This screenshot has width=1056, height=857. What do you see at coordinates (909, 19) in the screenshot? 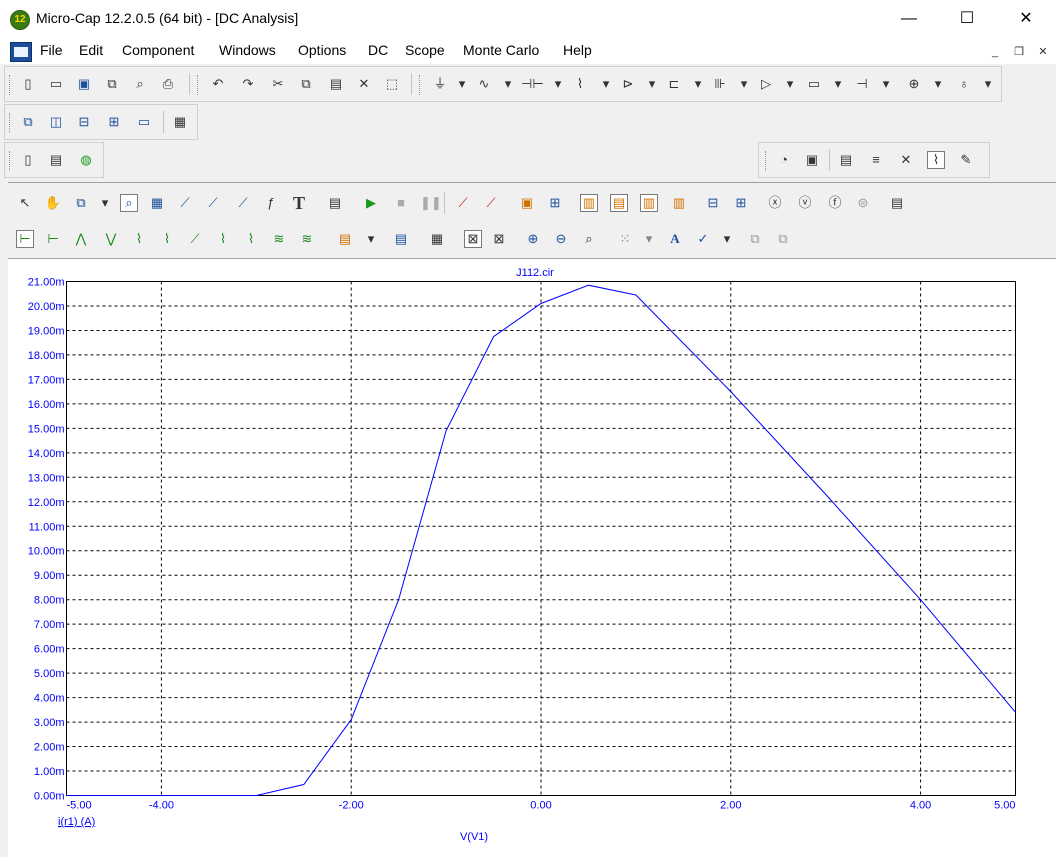
I see `minimize-button: —` at bounding box center [909, 19].